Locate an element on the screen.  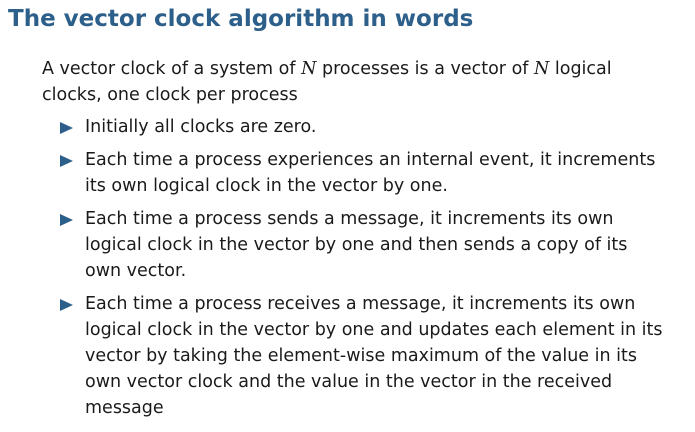
bullet-text: Initially all clocks are zero. is located at coordinates (201, 127).